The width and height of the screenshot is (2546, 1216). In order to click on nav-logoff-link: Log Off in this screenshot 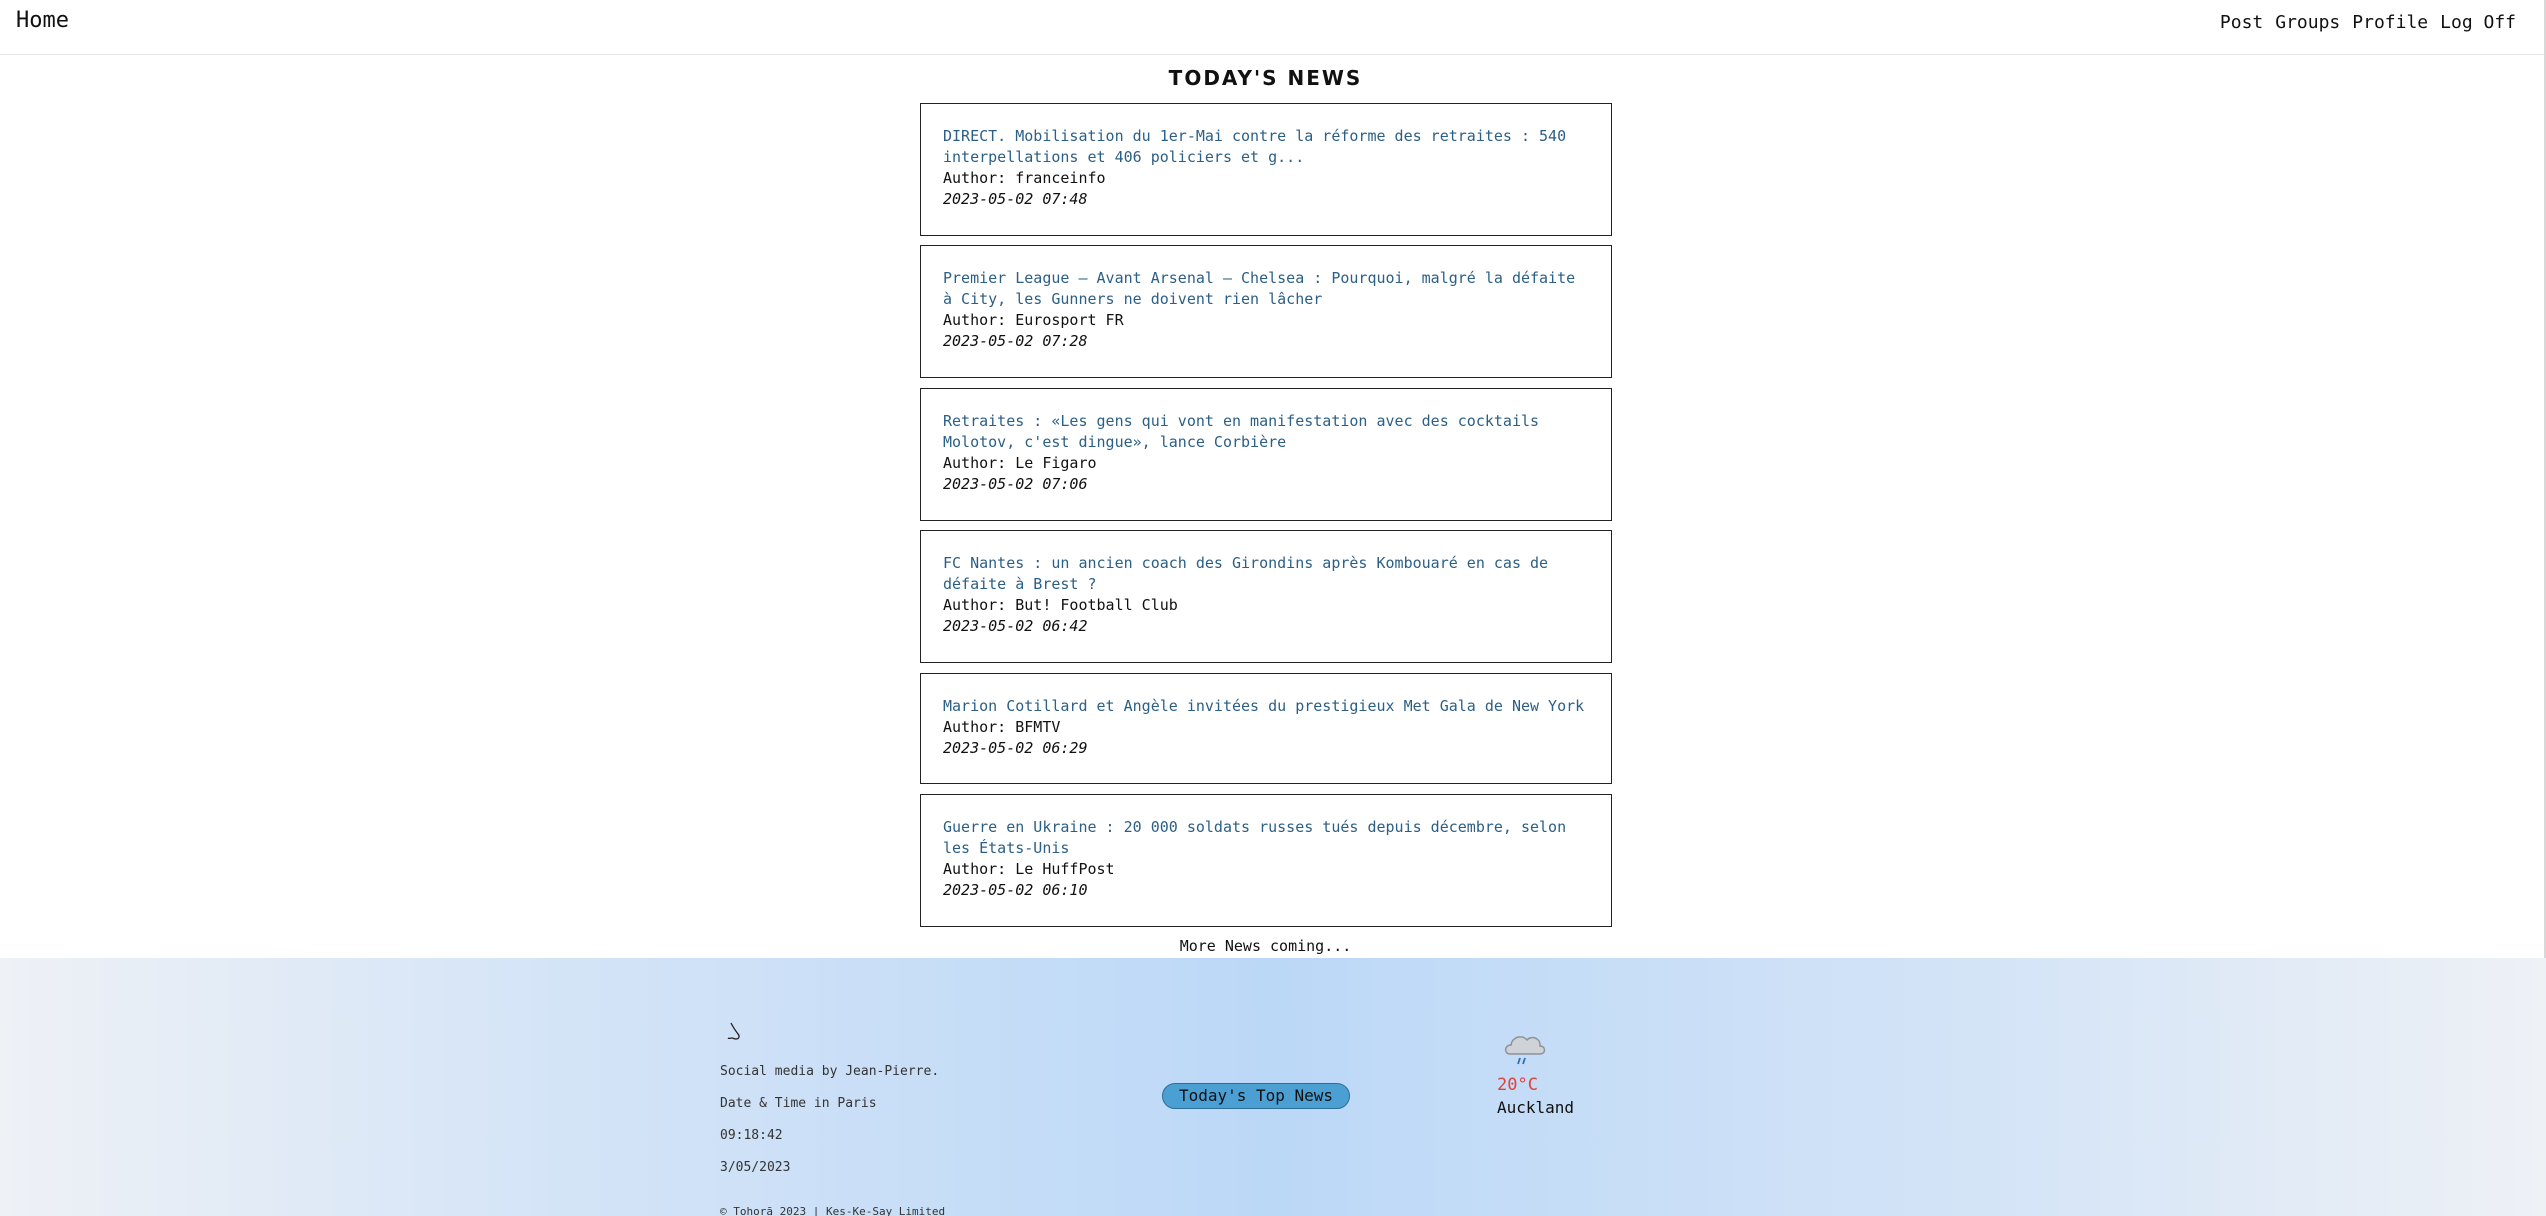, I will do `click(2478, 22)`.